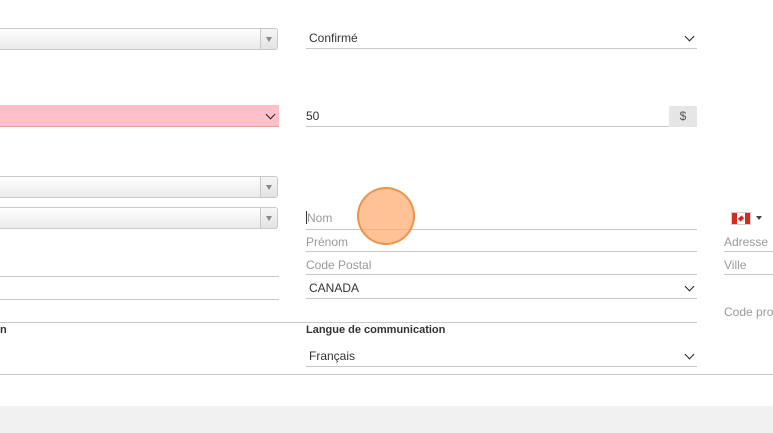 This screenshot has width=773, height=433. I want to click on adresse-input: Adresse, so click(748, 242).